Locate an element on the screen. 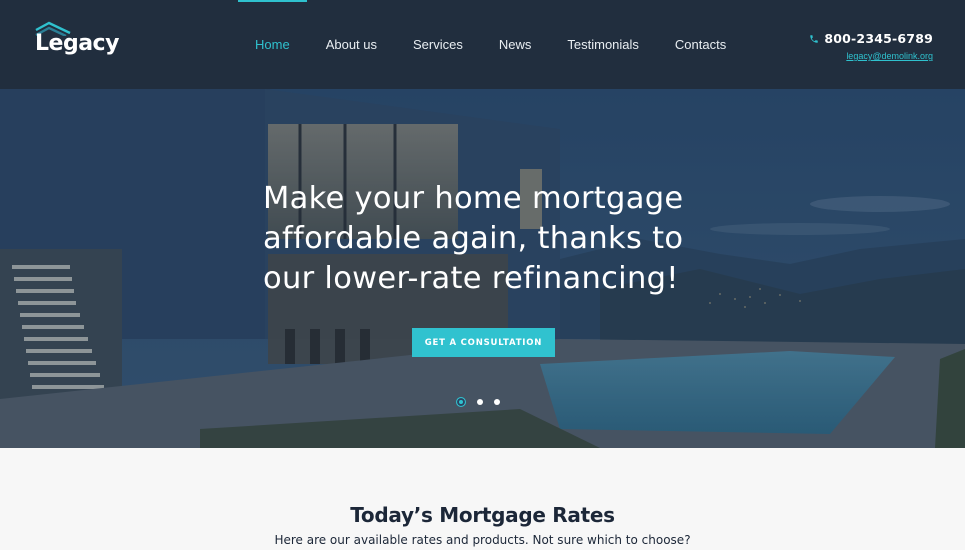  nav-label: News is located at coordinates (515, 44).